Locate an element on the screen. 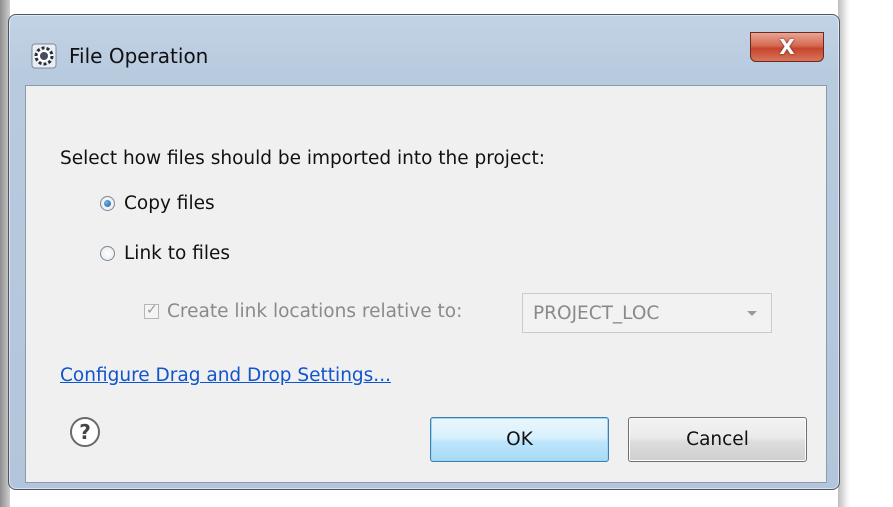  cancel-button: Cancel is located at coordinates (717, 439).